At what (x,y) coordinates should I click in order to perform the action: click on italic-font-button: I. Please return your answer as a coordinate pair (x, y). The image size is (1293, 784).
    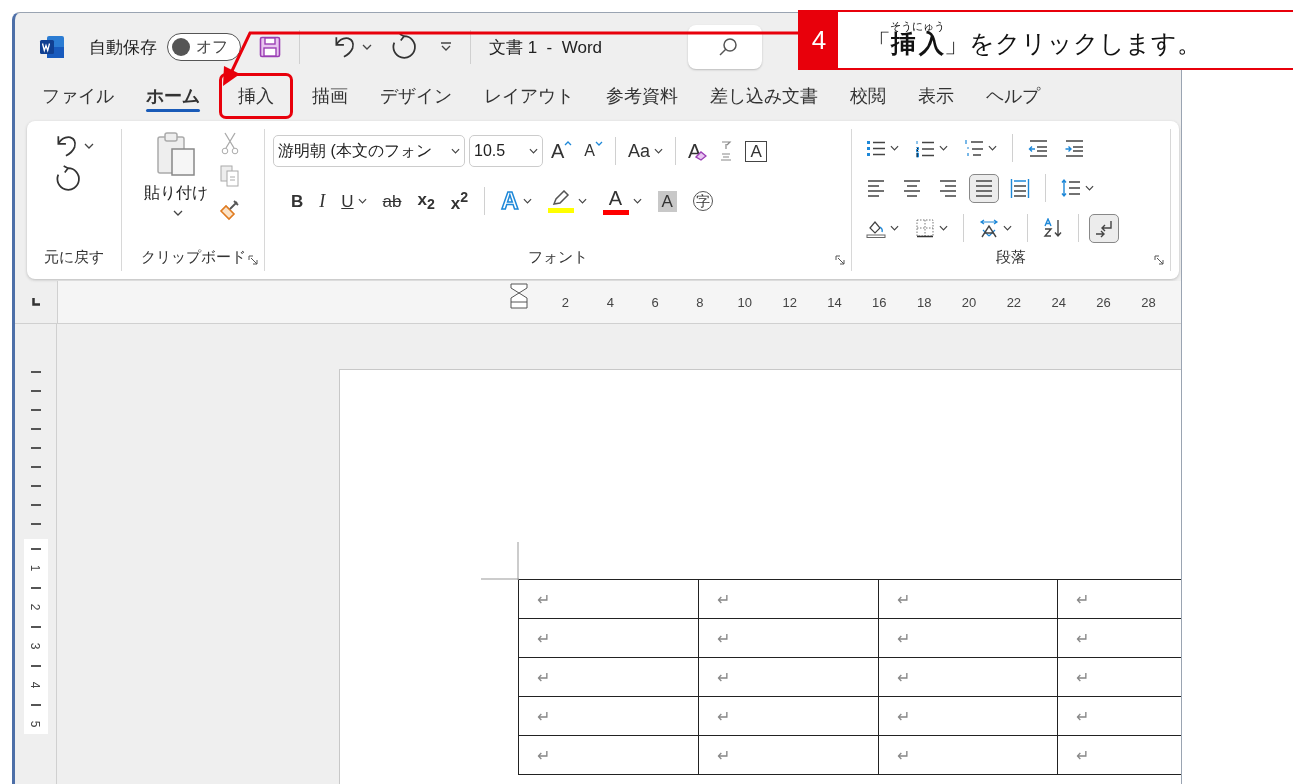
    Looking at the image, I should click on (322, 201).